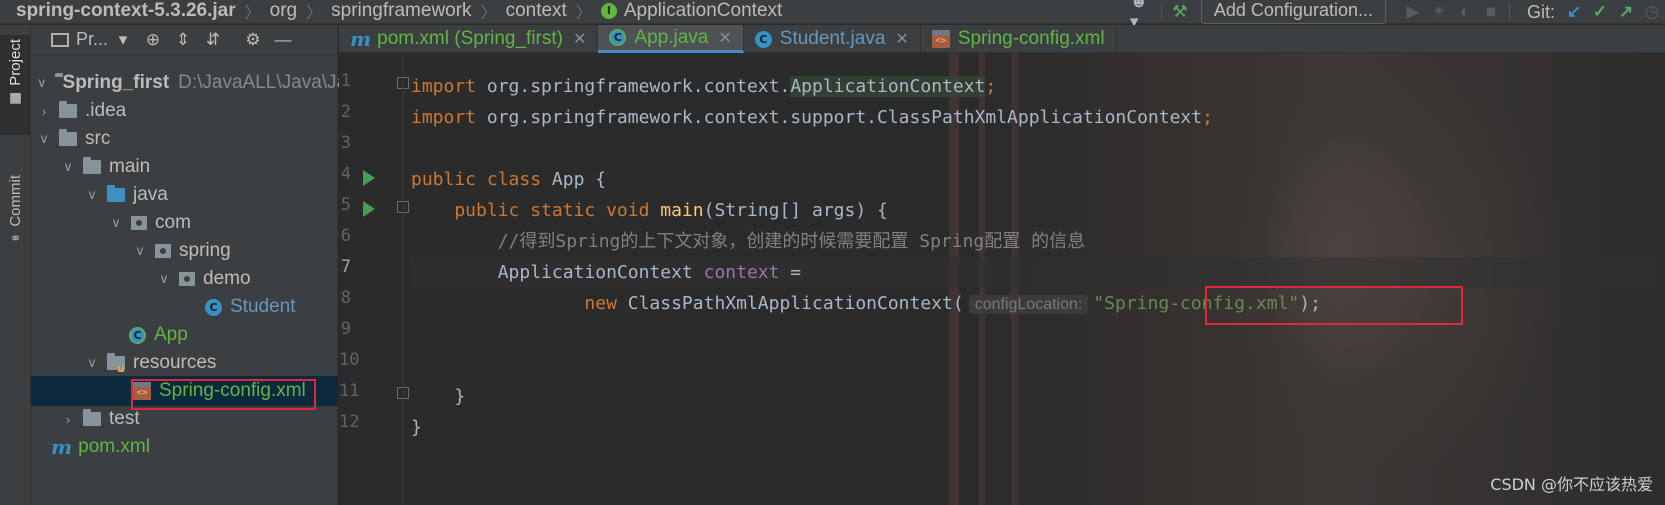  What do you see at coordinates (184, 111) in the screenshot?
I see `tree-item-idea: › .idea` at bounding box center [184, 111].